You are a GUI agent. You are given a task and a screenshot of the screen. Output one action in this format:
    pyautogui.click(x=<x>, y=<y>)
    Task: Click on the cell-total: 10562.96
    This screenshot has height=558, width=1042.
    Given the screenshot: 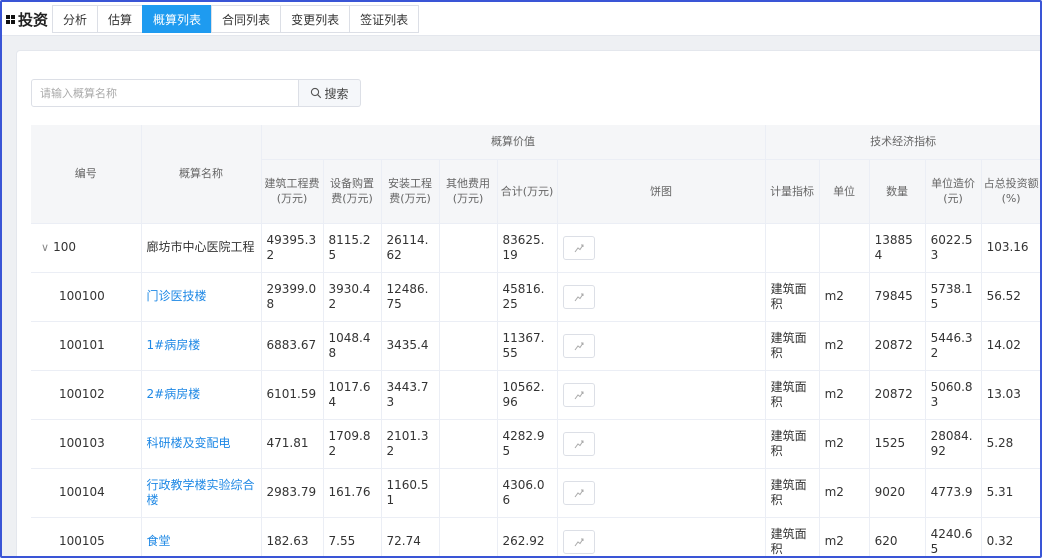 What is the action you would take?
    pyautogui.click(x=527, y=395)
    